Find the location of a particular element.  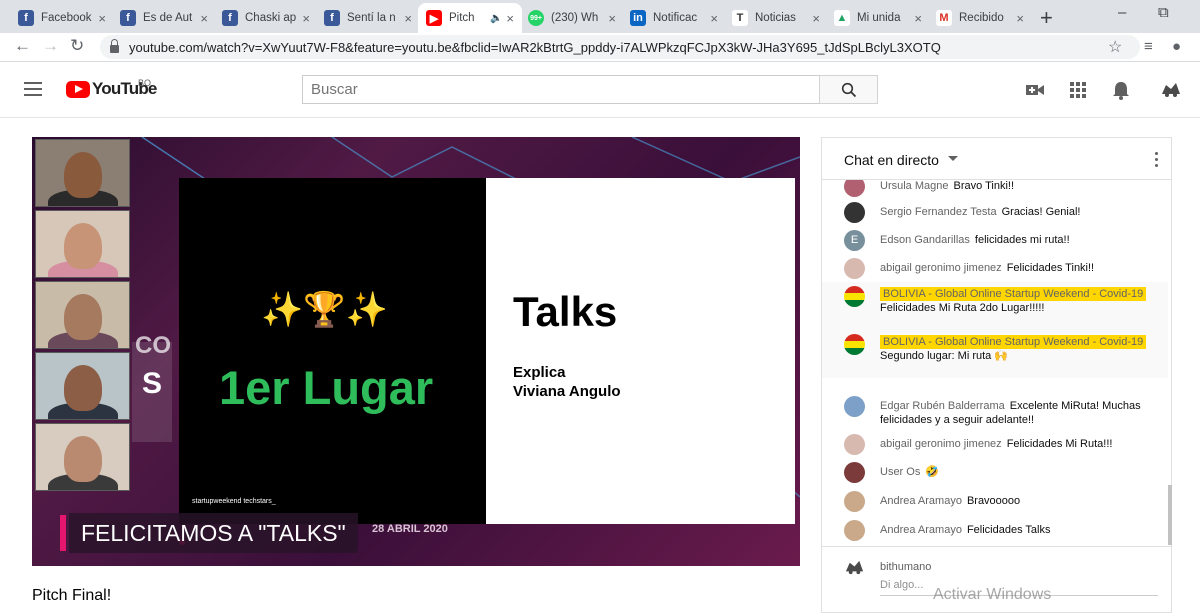

chat-scrollbar is located at coordinates (1170, 362).